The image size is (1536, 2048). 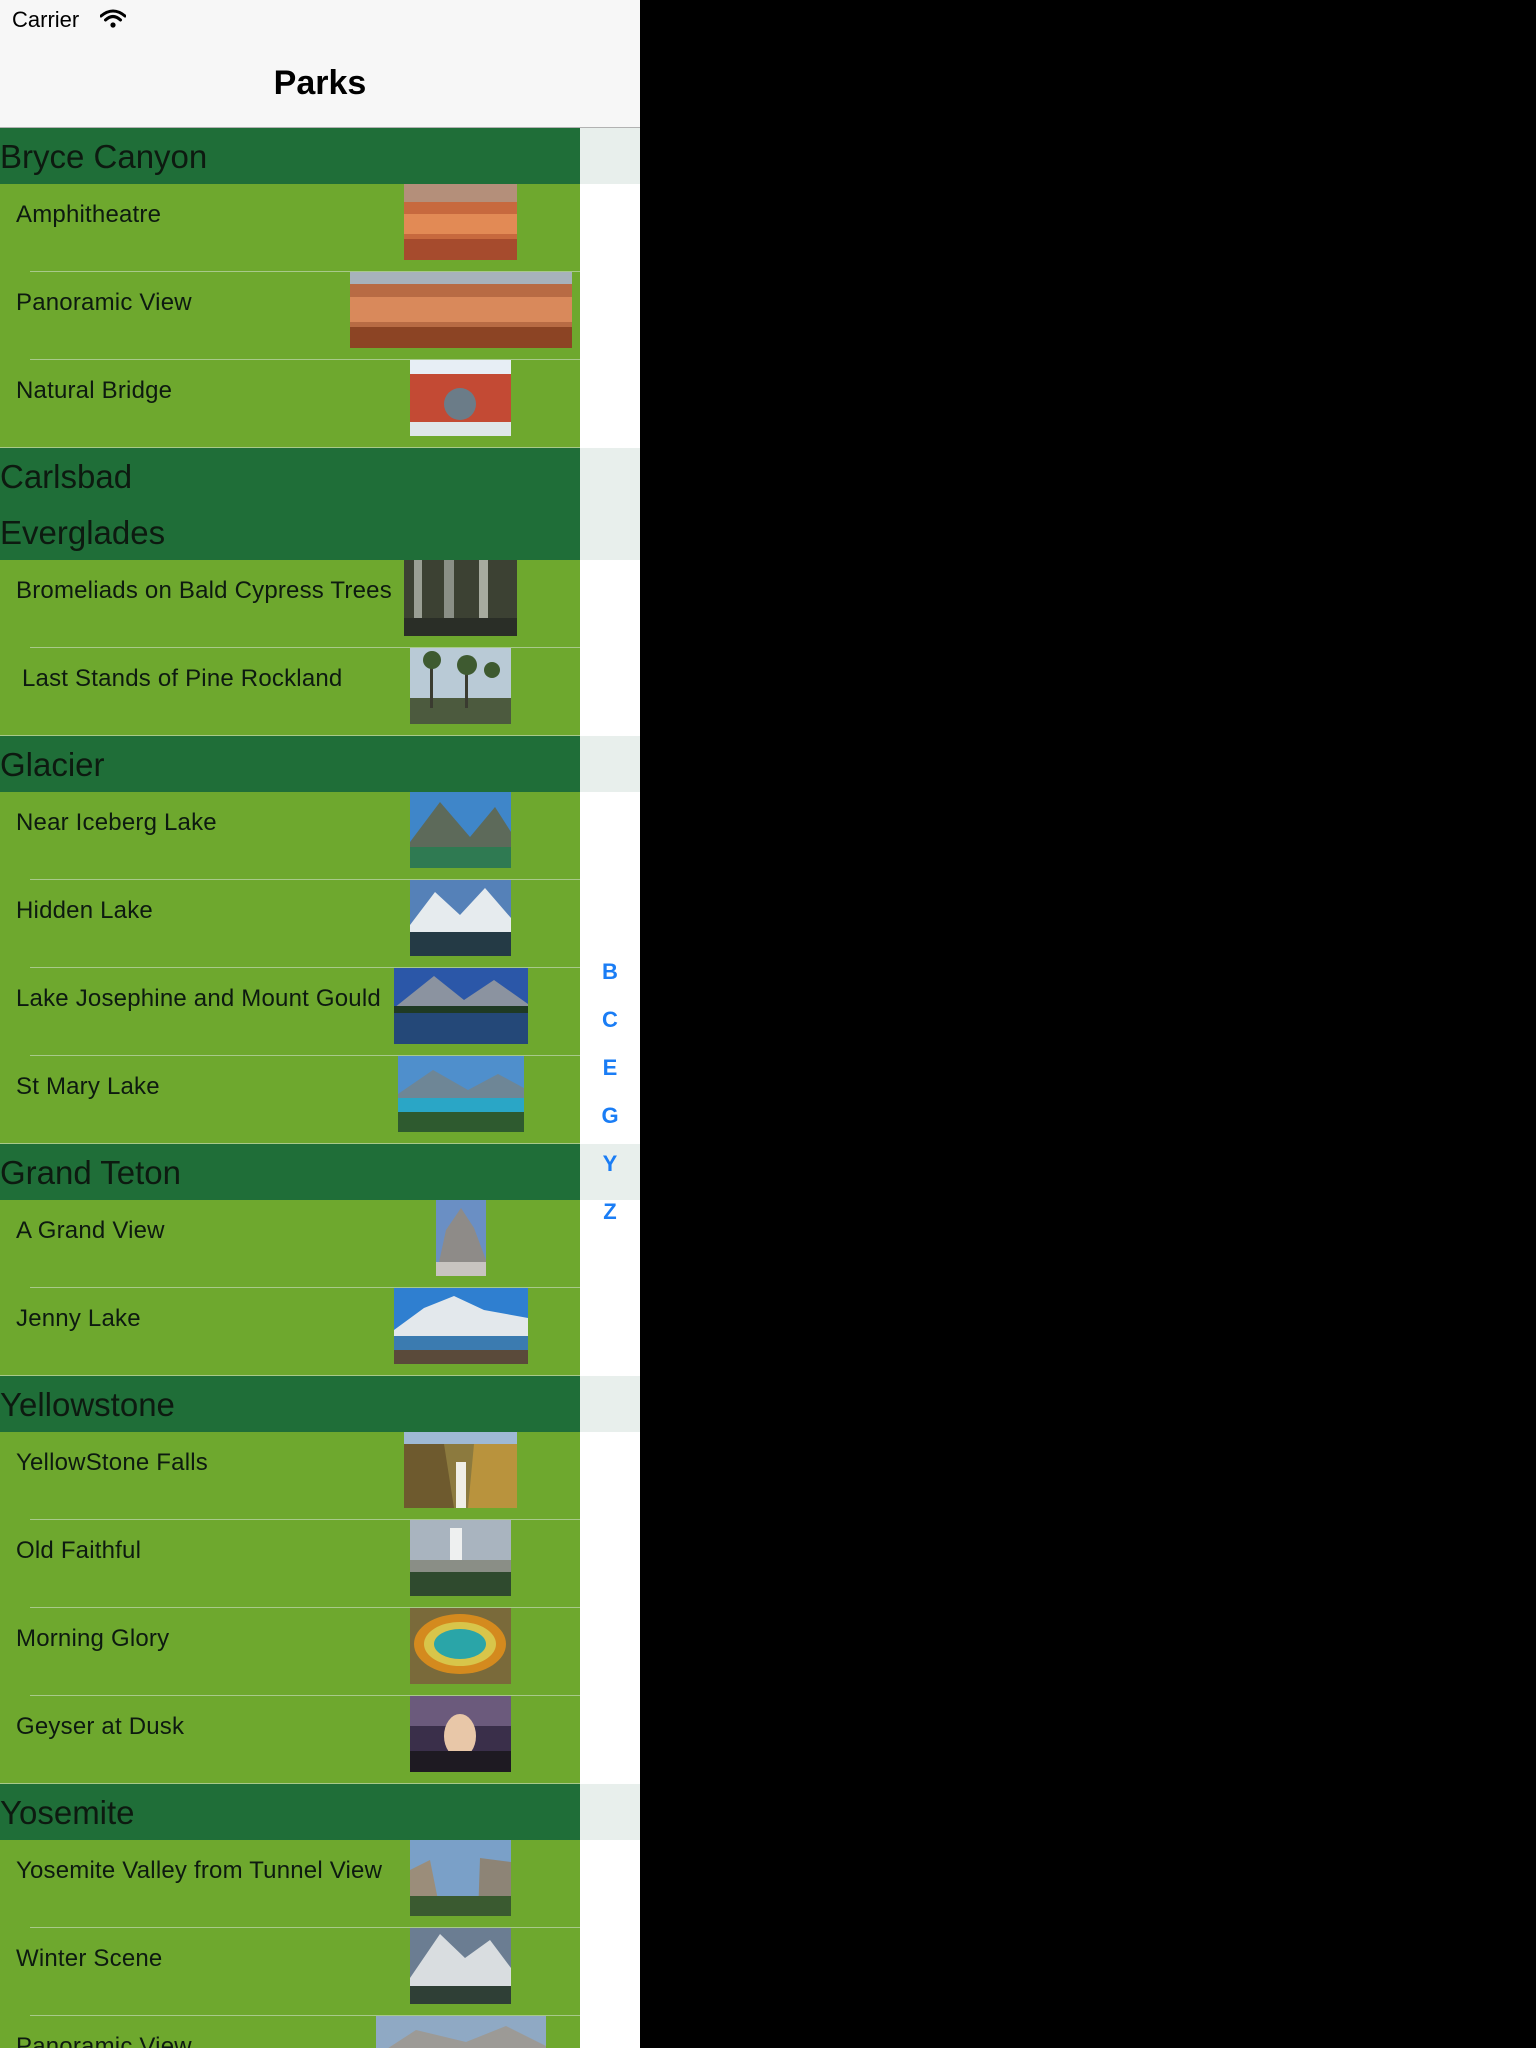 I want to click on table-row: Hidden Lake, so click(x=290, y=924).